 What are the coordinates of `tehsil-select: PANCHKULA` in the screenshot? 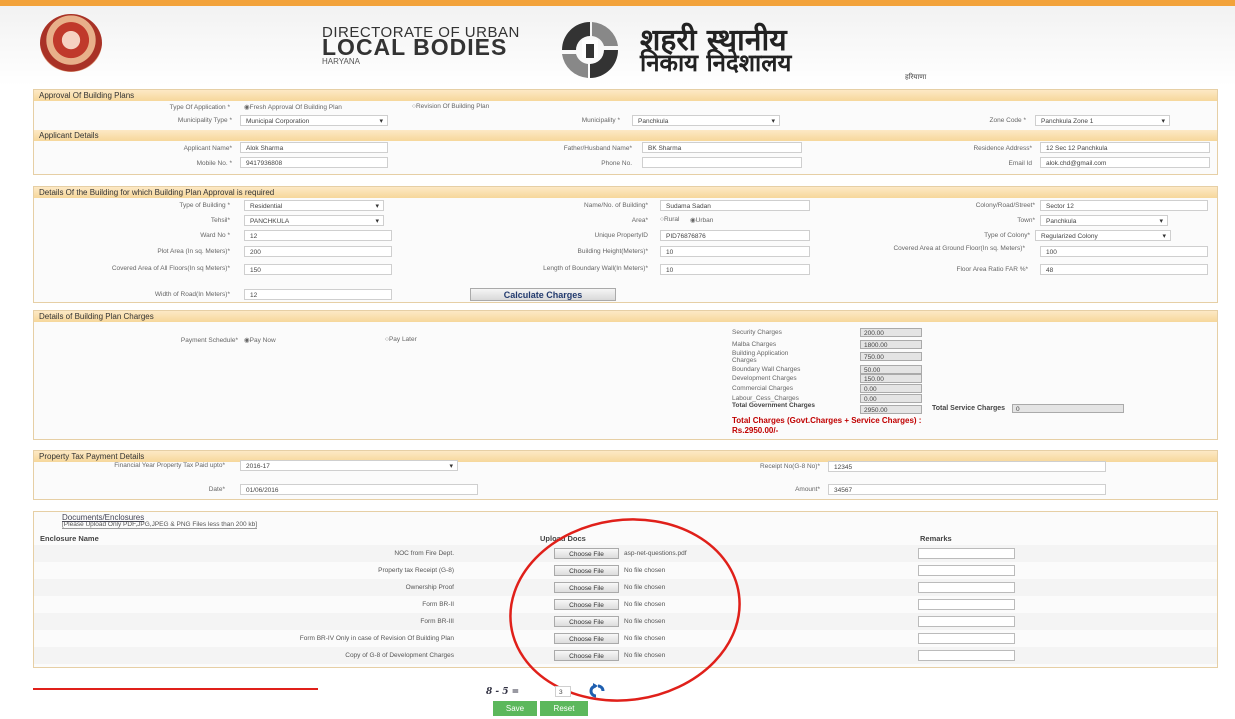 It's located at (314, 220).